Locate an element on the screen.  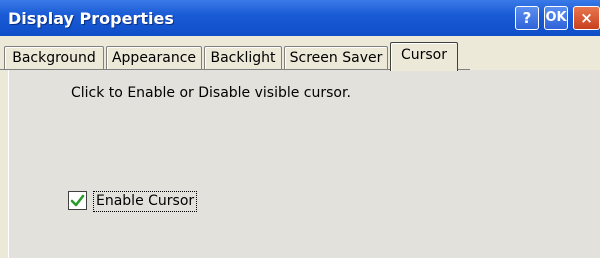
help-button: ? is located at coordinates (527, 18).